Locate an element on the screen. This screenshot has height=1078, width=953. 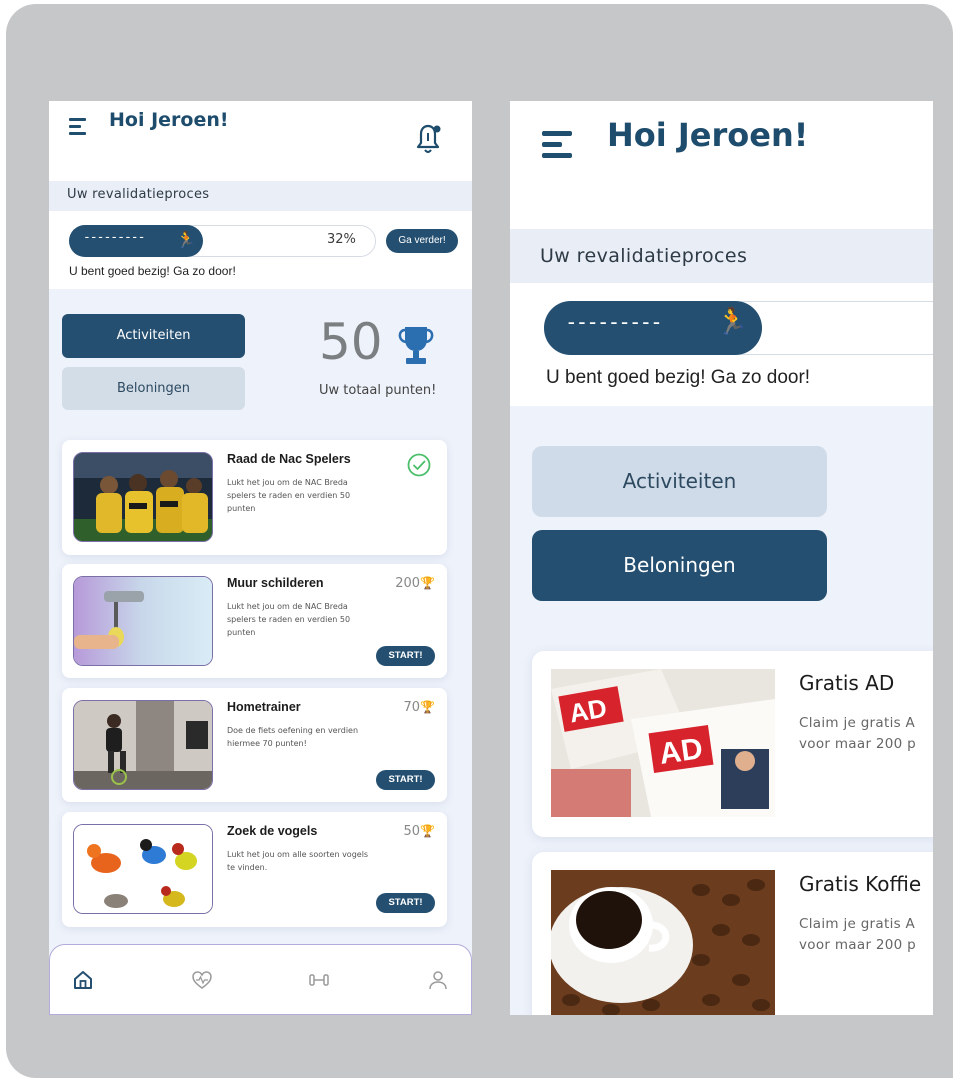
activity-image-nac-players is located at coordinates (143, 497).